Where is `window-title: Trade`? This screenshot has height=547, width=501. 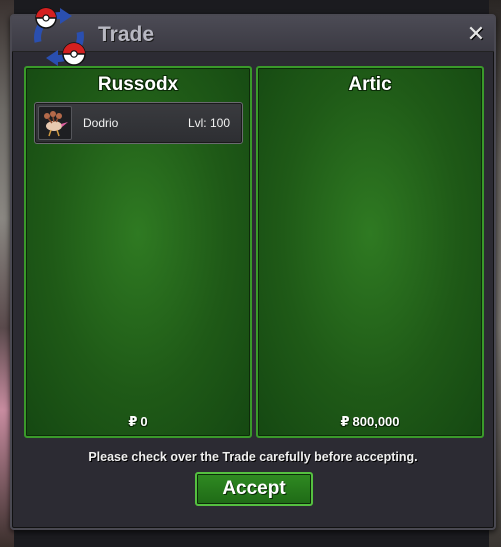
window-title: Trade is located at coordinates (126, 34).